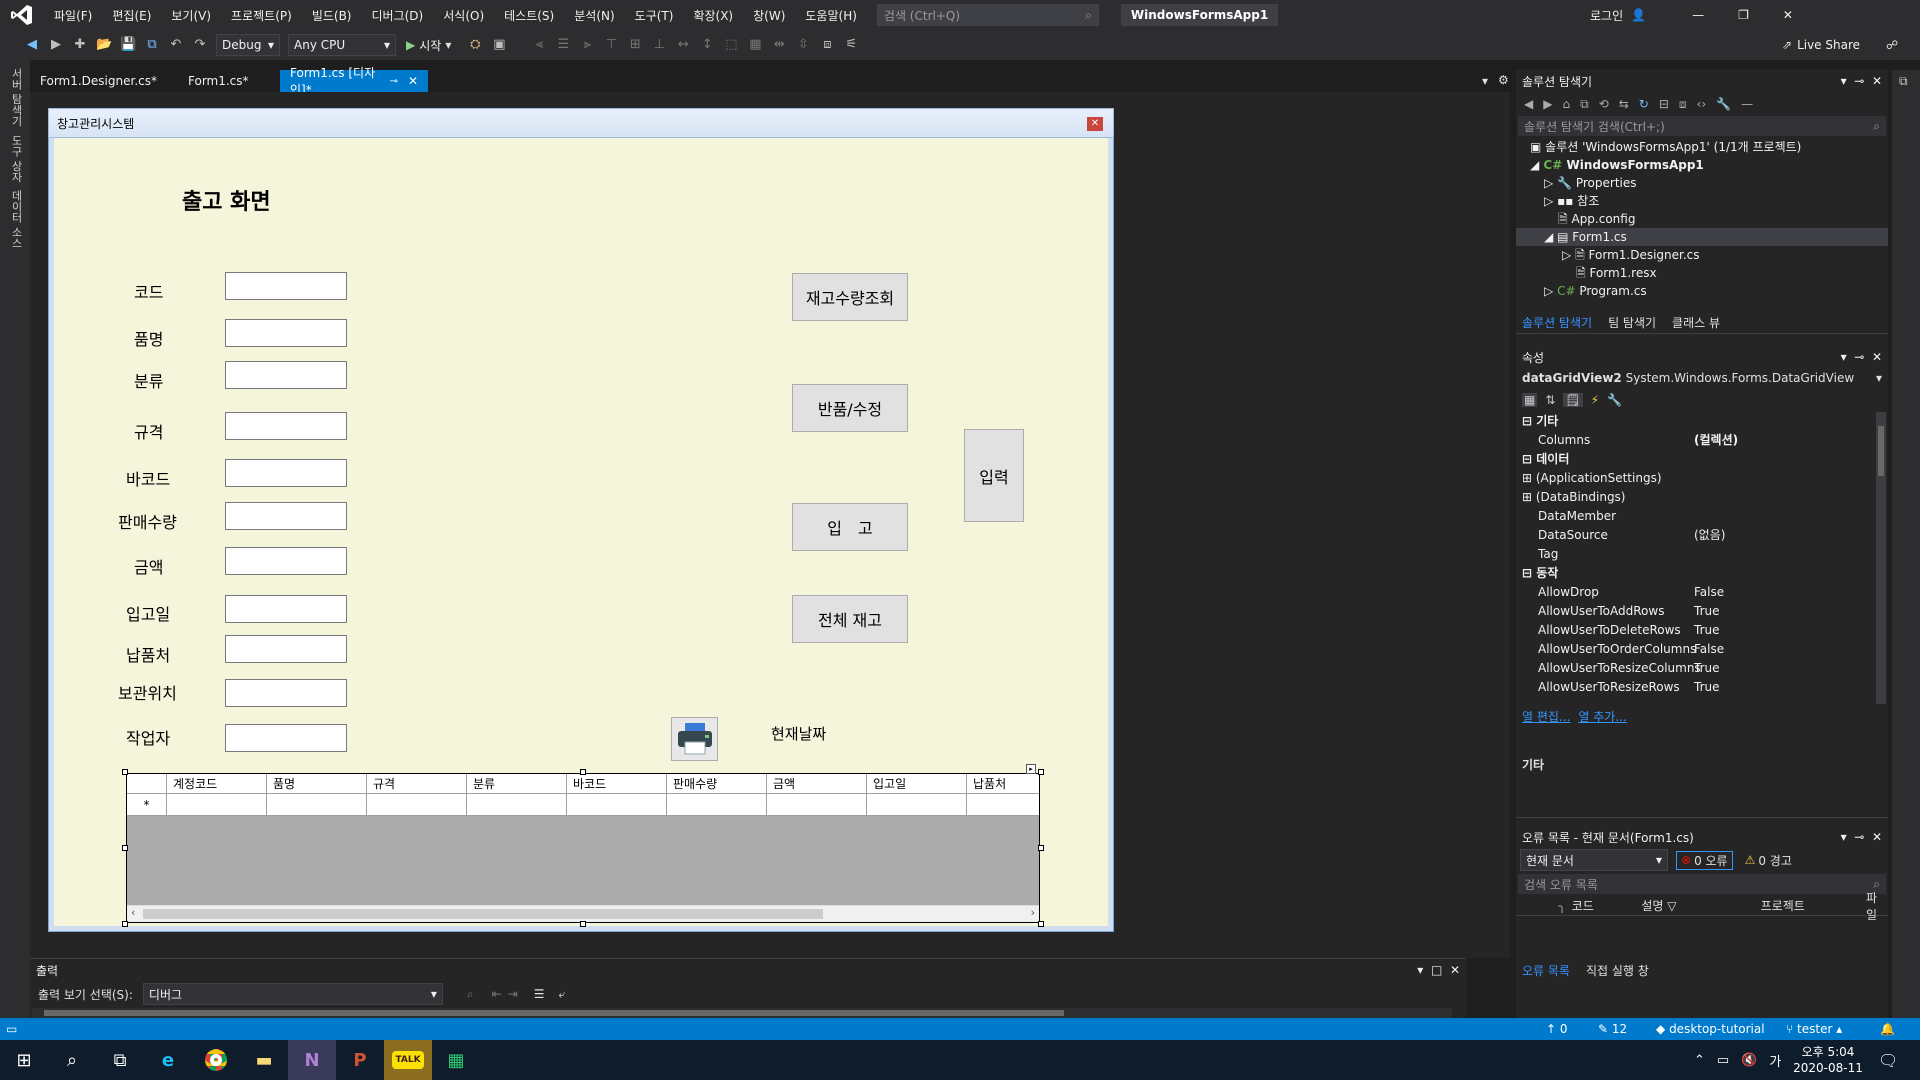 This screenshot has height=1080, width=1920. What do you see at coordinates (104, 45) in the screenshot?
I see `open-icon: 📂` at bounding box center [104, 45].